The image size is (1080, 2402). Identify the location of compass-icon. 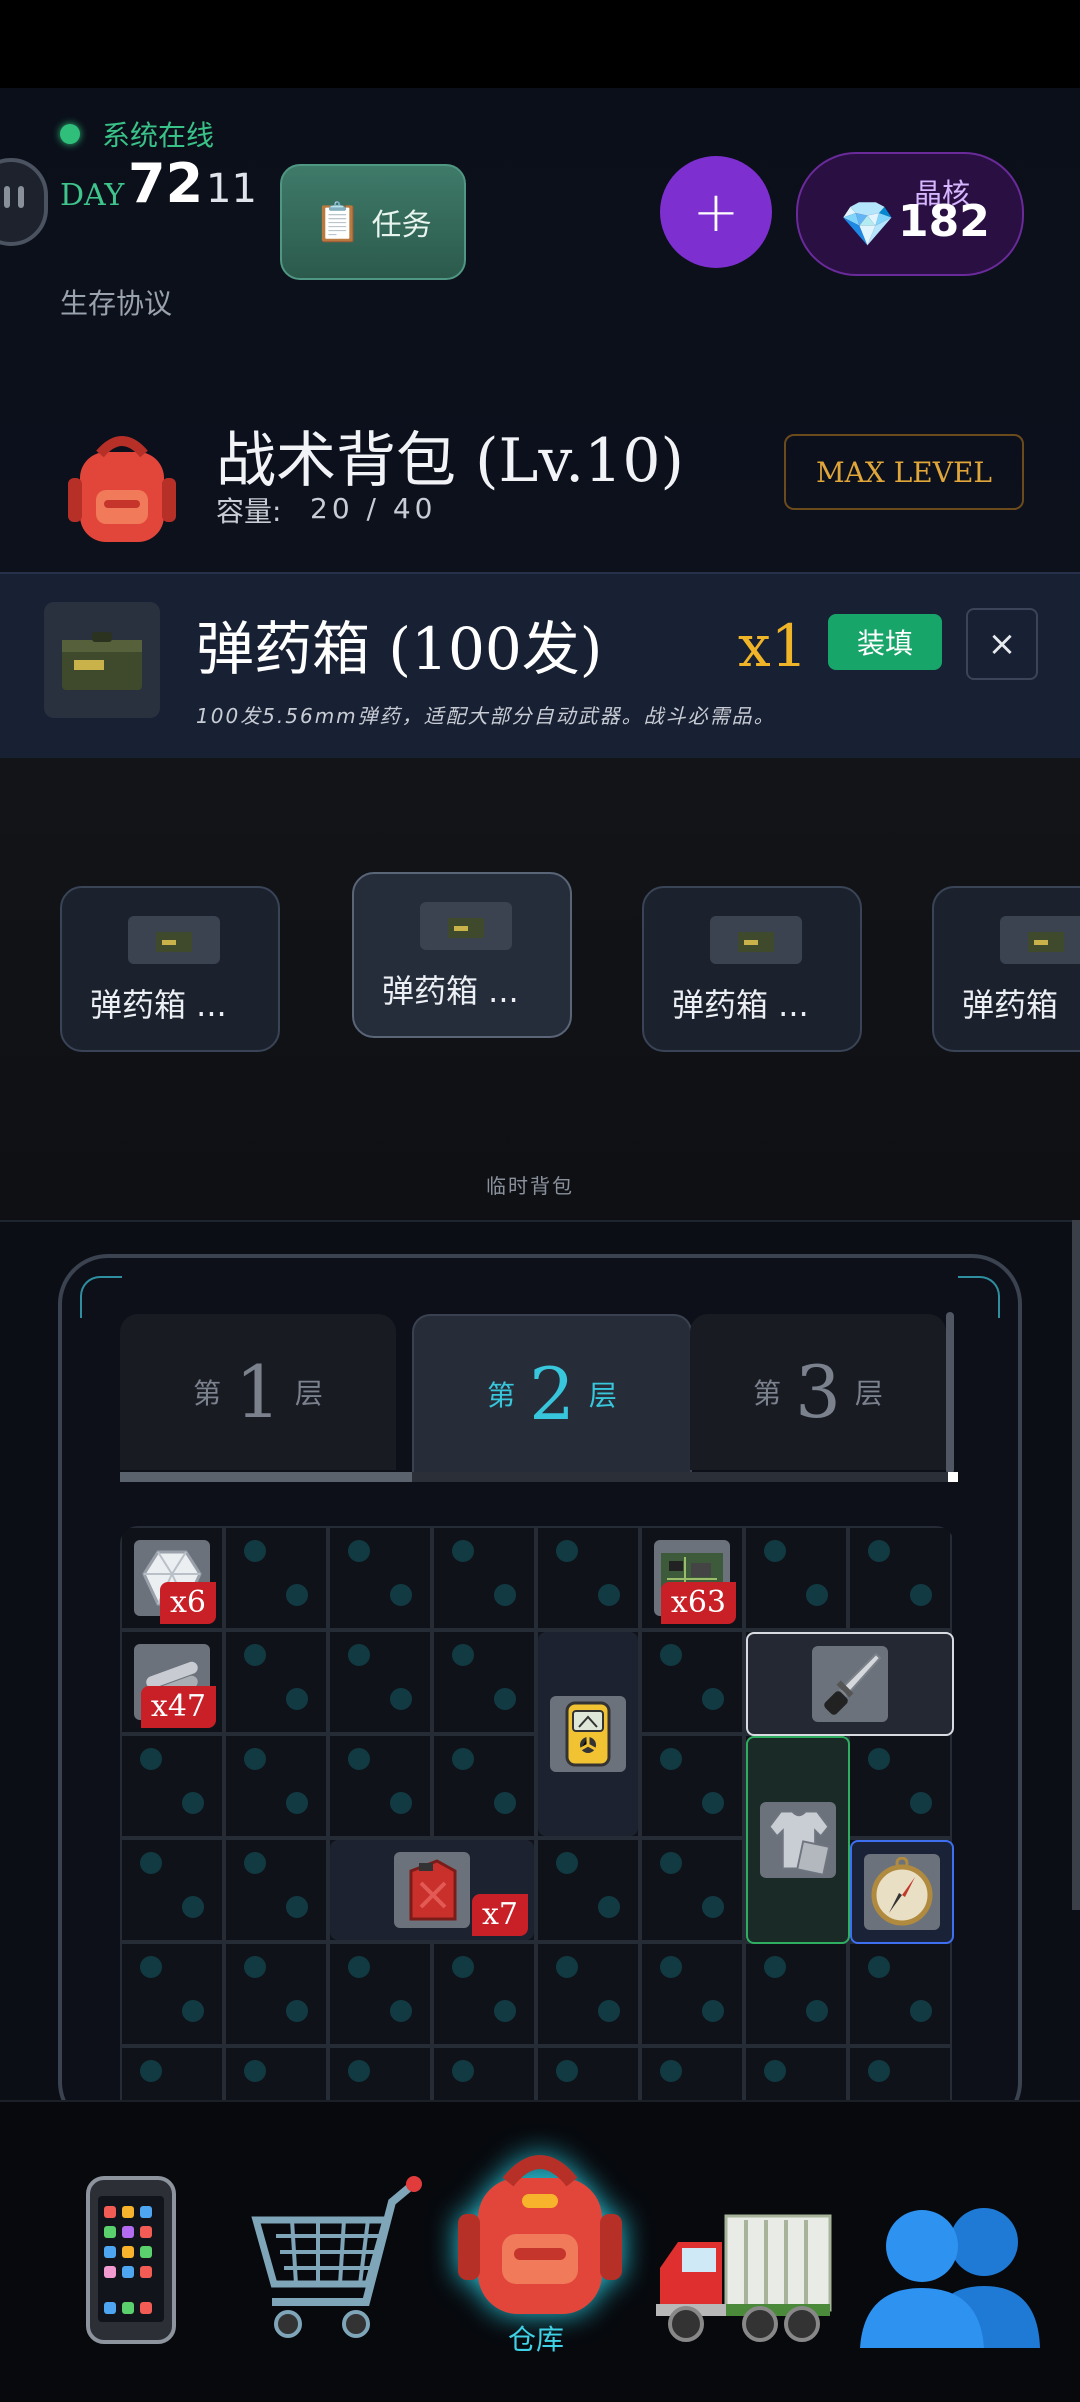
(902, 1892).